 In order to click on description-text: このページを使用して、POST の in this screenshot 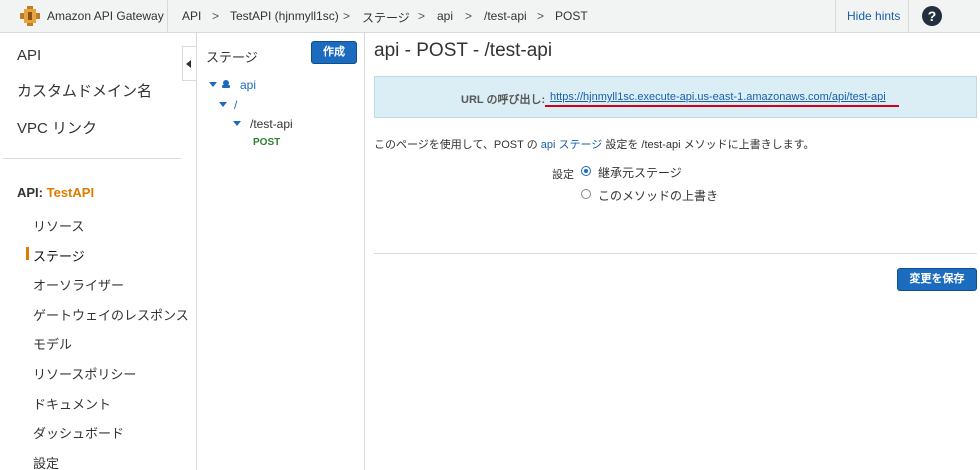, I will do `click(457, 145)`.